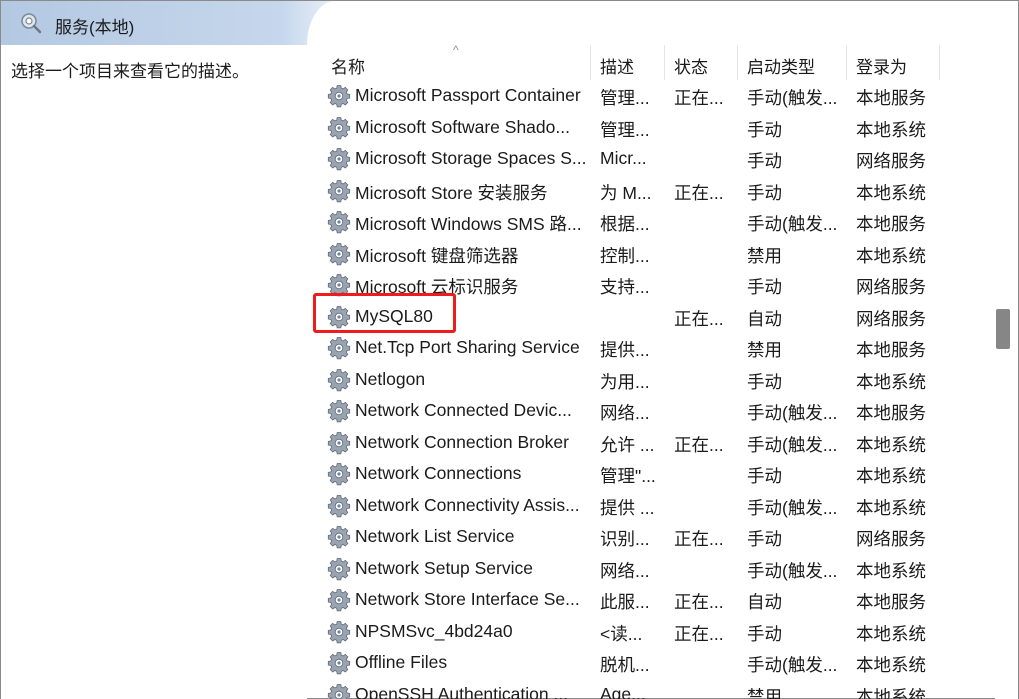 Image resolution: width=1019 pixels, height=699 pixels. Describe the element at coordinates (662, 23) in the screenshot. I see `header-curve` at that location.